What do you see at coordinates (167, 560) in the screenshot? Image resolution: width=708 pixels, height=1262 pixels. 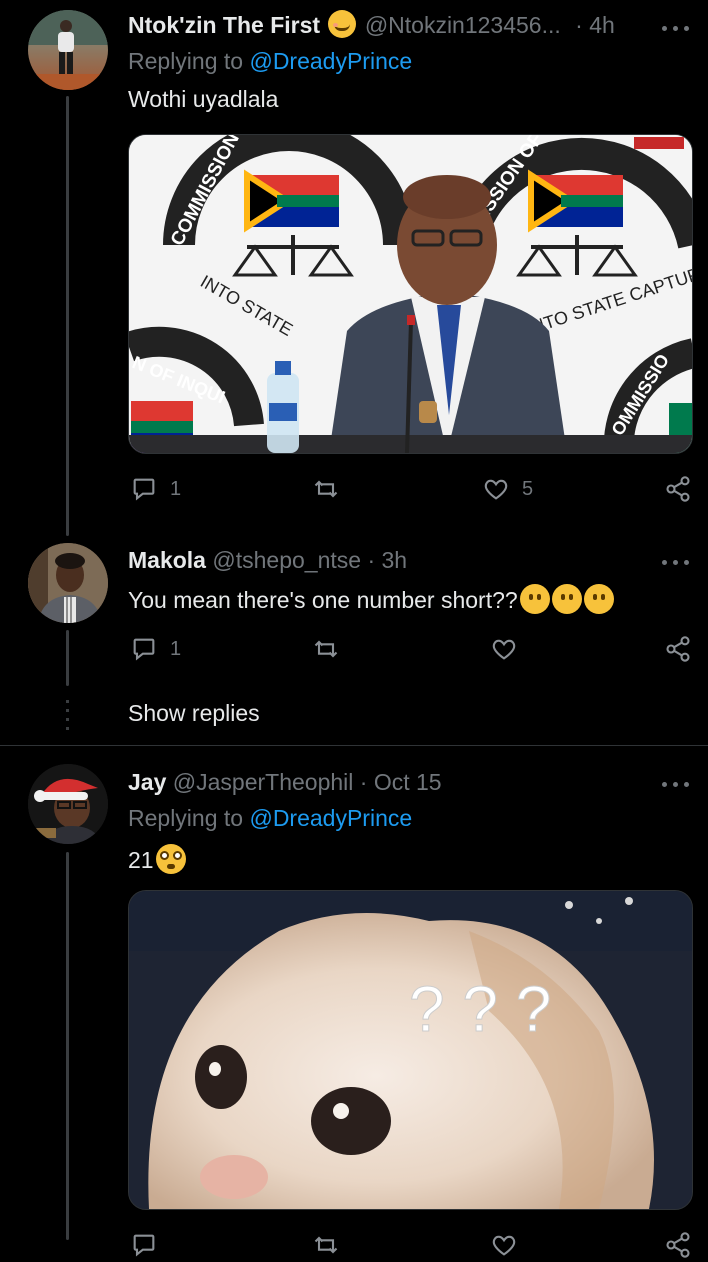 I see `display-name: Makola` at bounding box center [167, 560].